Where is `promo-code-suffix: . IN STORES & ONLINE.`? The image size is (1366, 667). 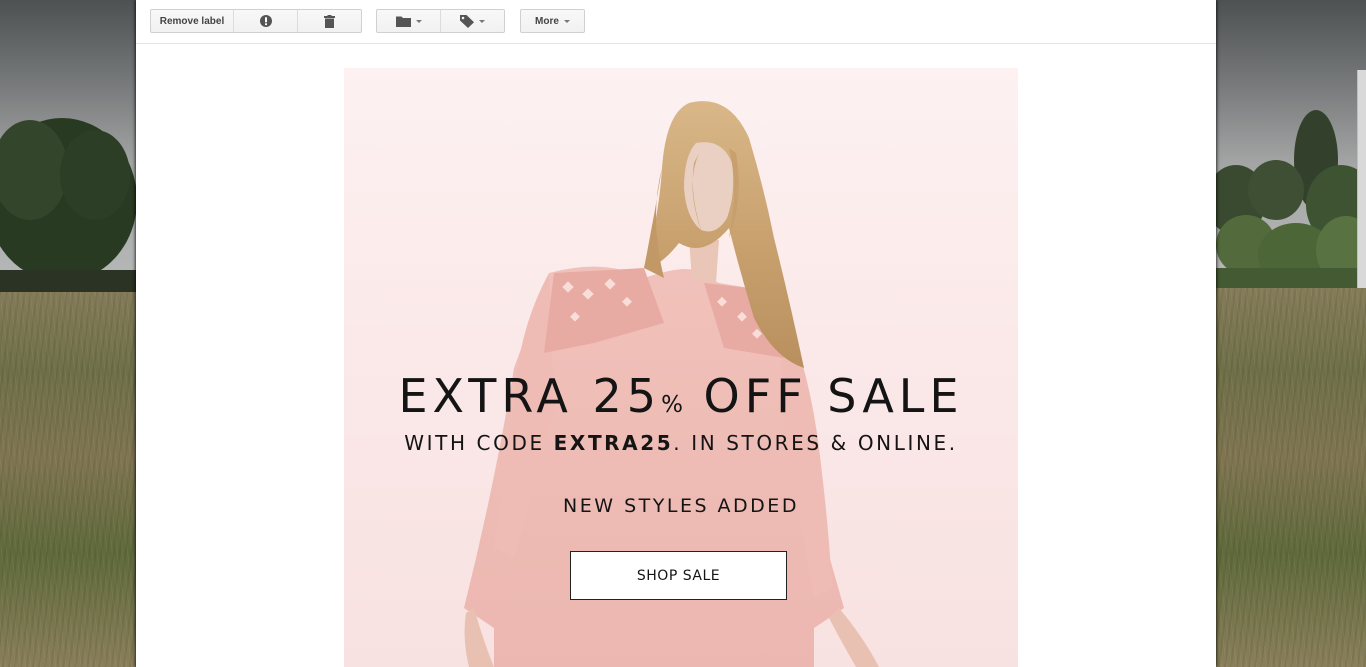
promo-code-suffix: . IN STORES & ONLINE. is located at coordinates (815, 443).